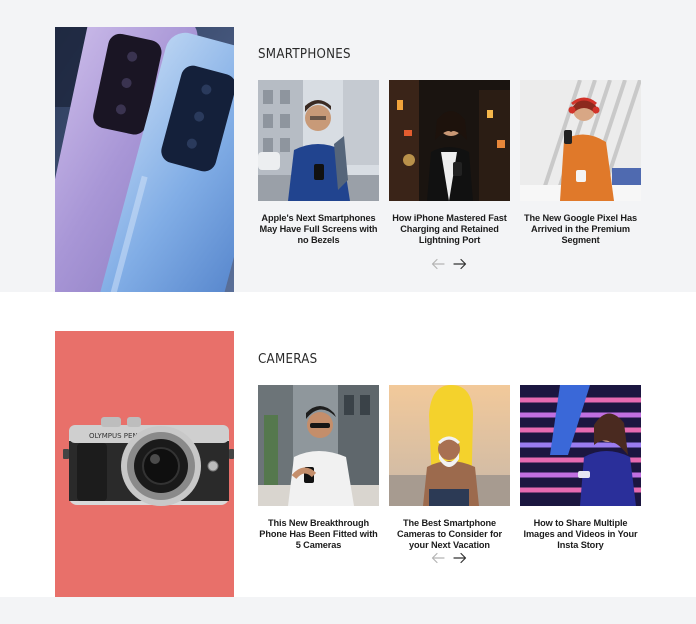 The width and height of the screenshot is (696, 624). What do you see at coordinates (113, 436) in the screenshot?
I see `camera-brand-text: OLYMPUS PEN` at bounding box center [113, 436].